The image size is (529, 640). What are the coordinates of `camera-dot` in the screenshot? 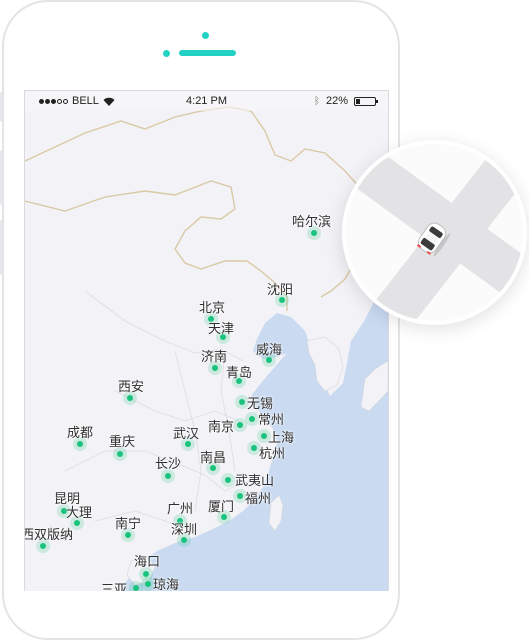 It's located at (205, 35).